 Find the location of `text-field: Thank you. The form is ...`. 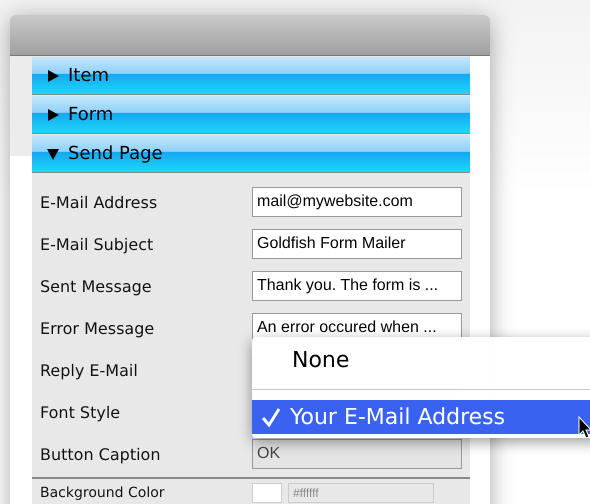

text-field: Thank you. The form is ... is located at coordinates (357, 286).